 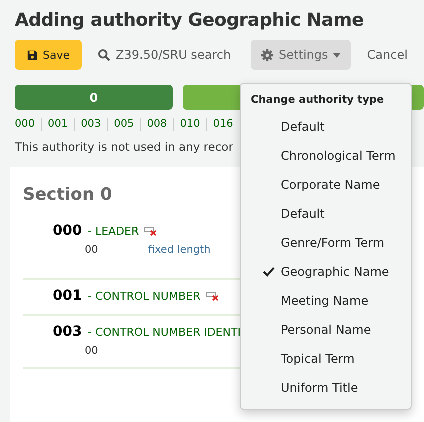 What do you see at coordinates (28, 124) in the screenshot?
I see `tag-link: 000` at bounding box center [28, 124].